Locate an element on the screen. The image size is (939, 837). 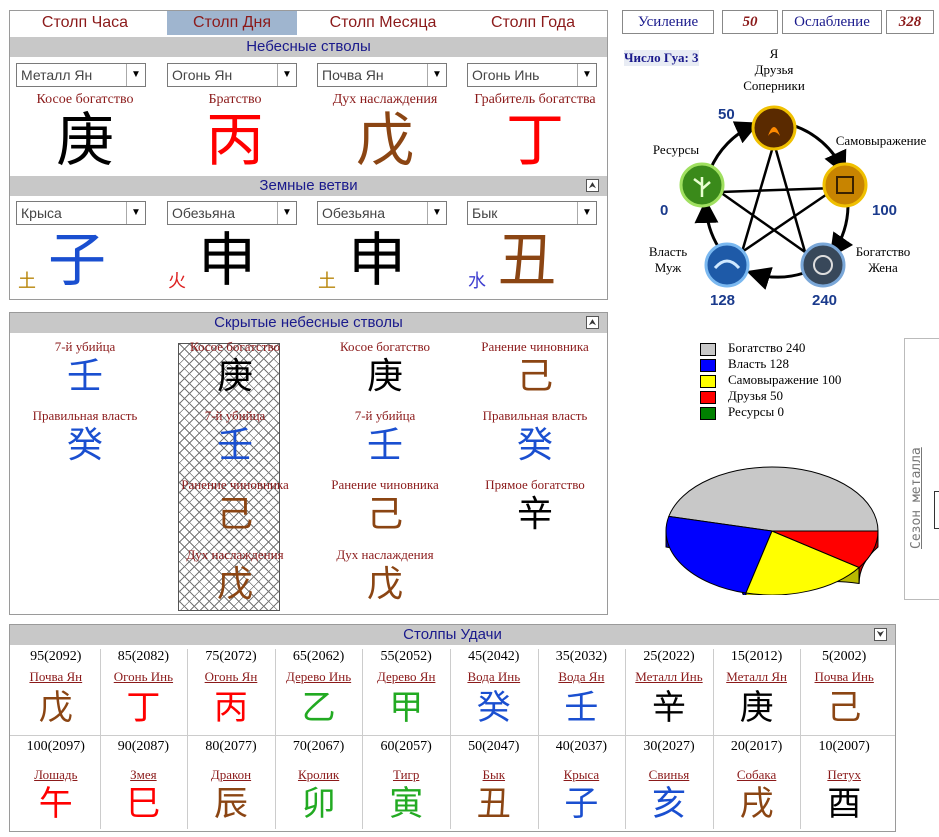
luck-stem-name: Почва Инь is located at coordinates (844, 676).